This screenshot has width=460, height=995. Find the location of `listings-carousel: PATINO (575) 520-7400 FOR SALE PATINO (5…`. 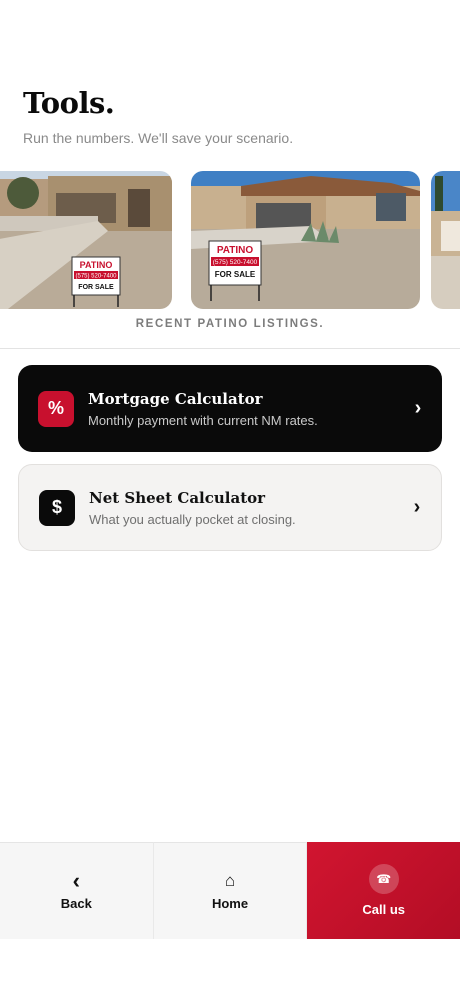

listings-carousel: PATINO (575) 520-7400 FOR SALE PATINO (5… is located at coordinates (230, 240).